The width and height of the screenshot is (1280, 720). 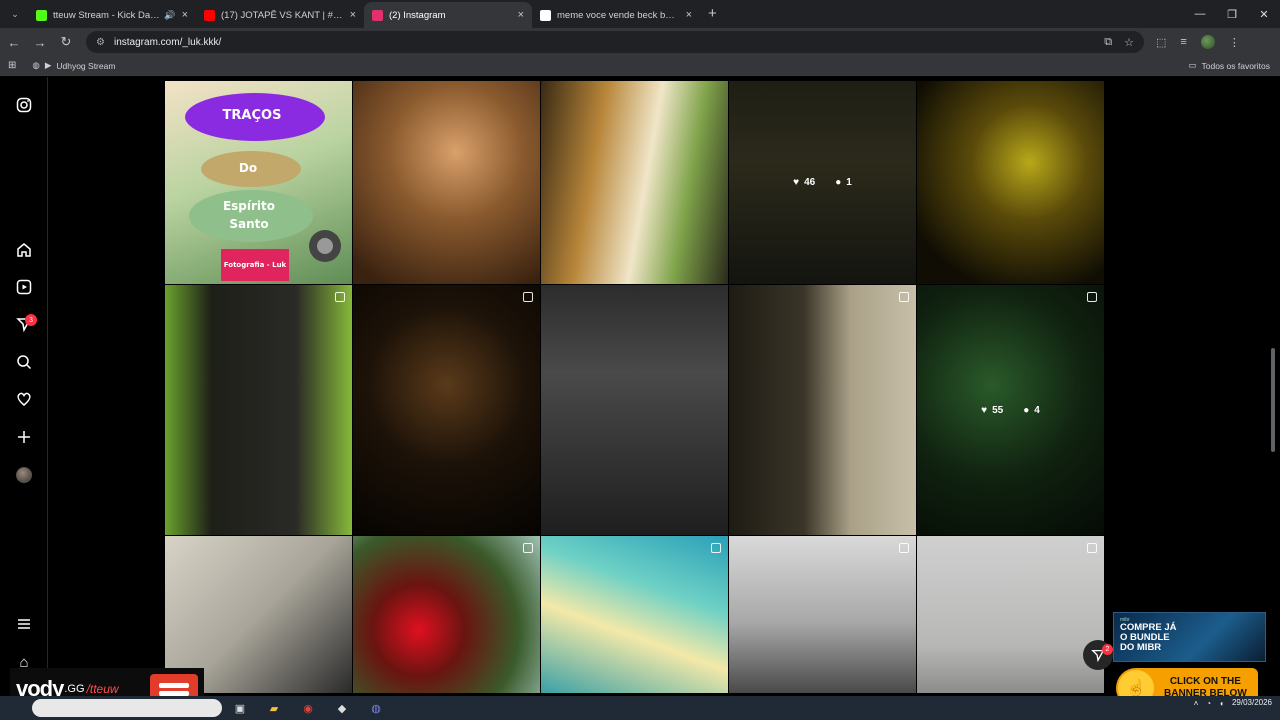 I want to click on bookmark-star-icon: ☆, so click(x=1129, y=42).